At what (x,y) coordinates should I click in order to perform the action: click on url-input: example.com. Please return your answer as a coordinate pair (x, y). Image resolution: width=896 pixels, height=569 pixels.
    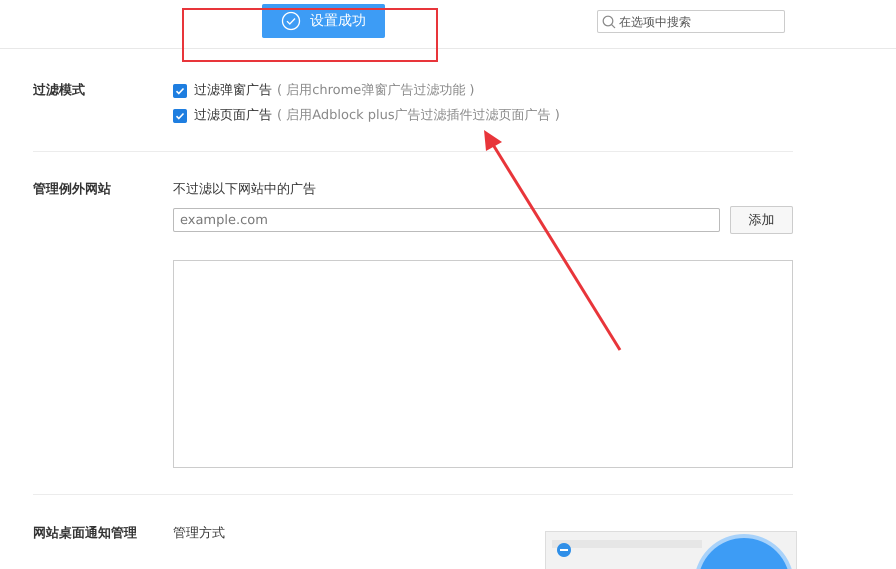
    Looking at the image, I should click on (446, 220).